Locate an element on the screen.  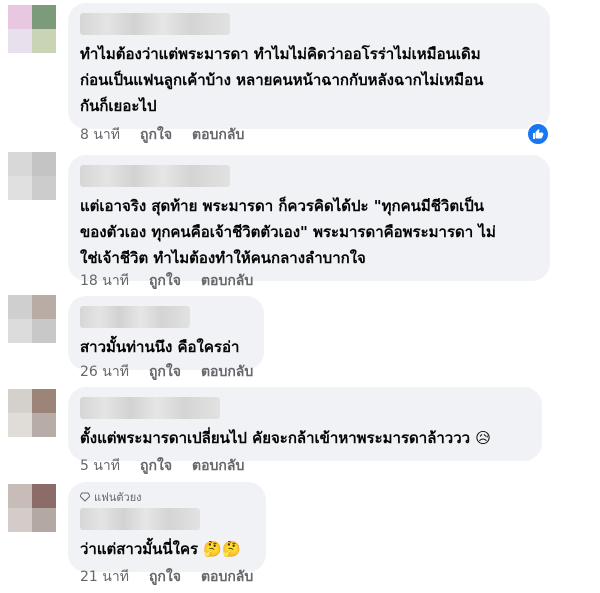
comment-actions: 18 นาที ถูกใจ ตอบกลับ is located at coordinates (166, 281).